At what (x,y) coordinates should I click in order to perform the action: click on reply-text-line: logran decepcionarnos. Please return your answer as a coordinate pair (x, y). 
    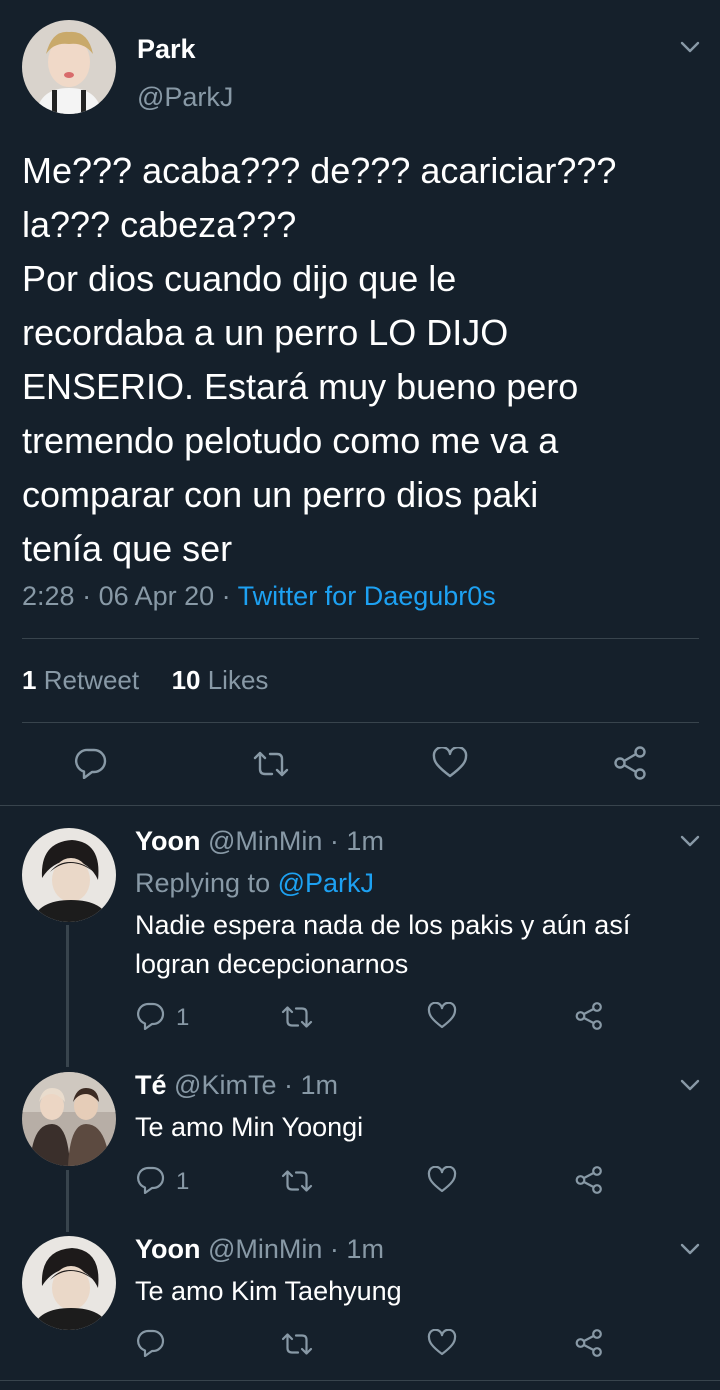
    Looking at the image, I should click on (272, 964).